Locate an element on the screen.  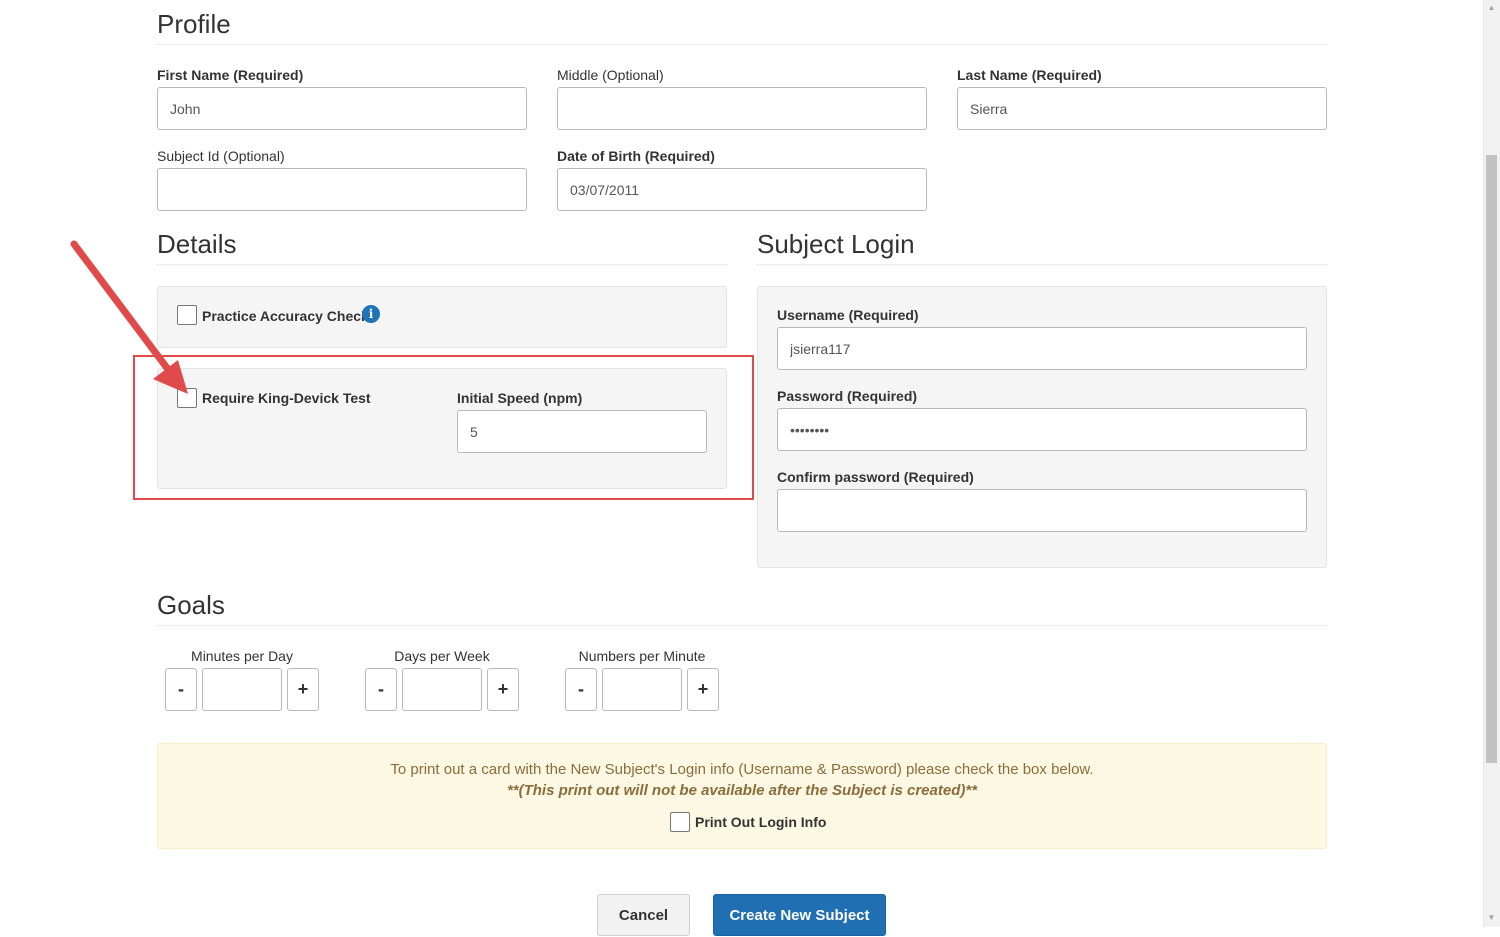
dob-label: Date of Birth (Required) is located at coordinates (636, 156).